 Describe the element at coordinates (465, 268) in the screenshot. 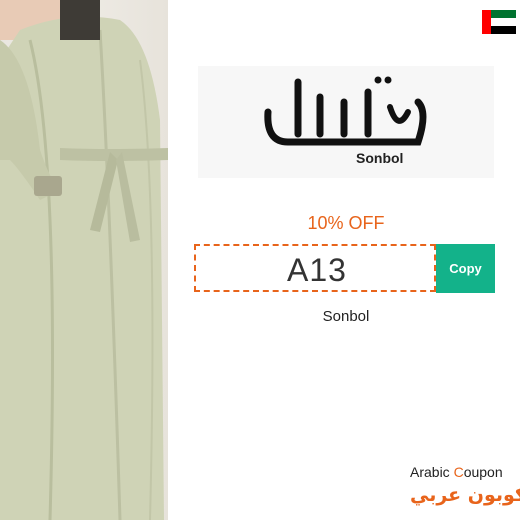

I see `copy-button: Copy` at that location.